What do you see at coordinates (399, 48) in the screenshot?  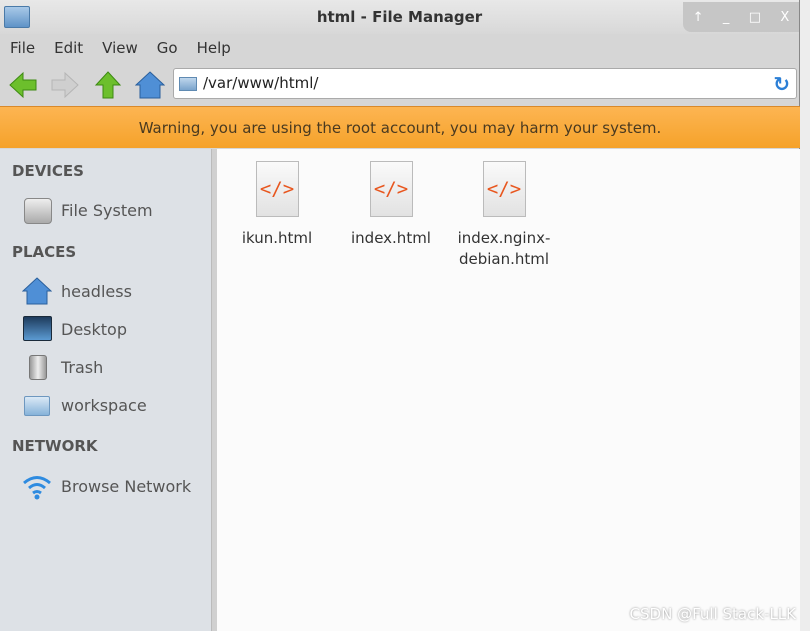 I see `menu-bar: File Edit View Go Help` at bounding box center [399, 48].